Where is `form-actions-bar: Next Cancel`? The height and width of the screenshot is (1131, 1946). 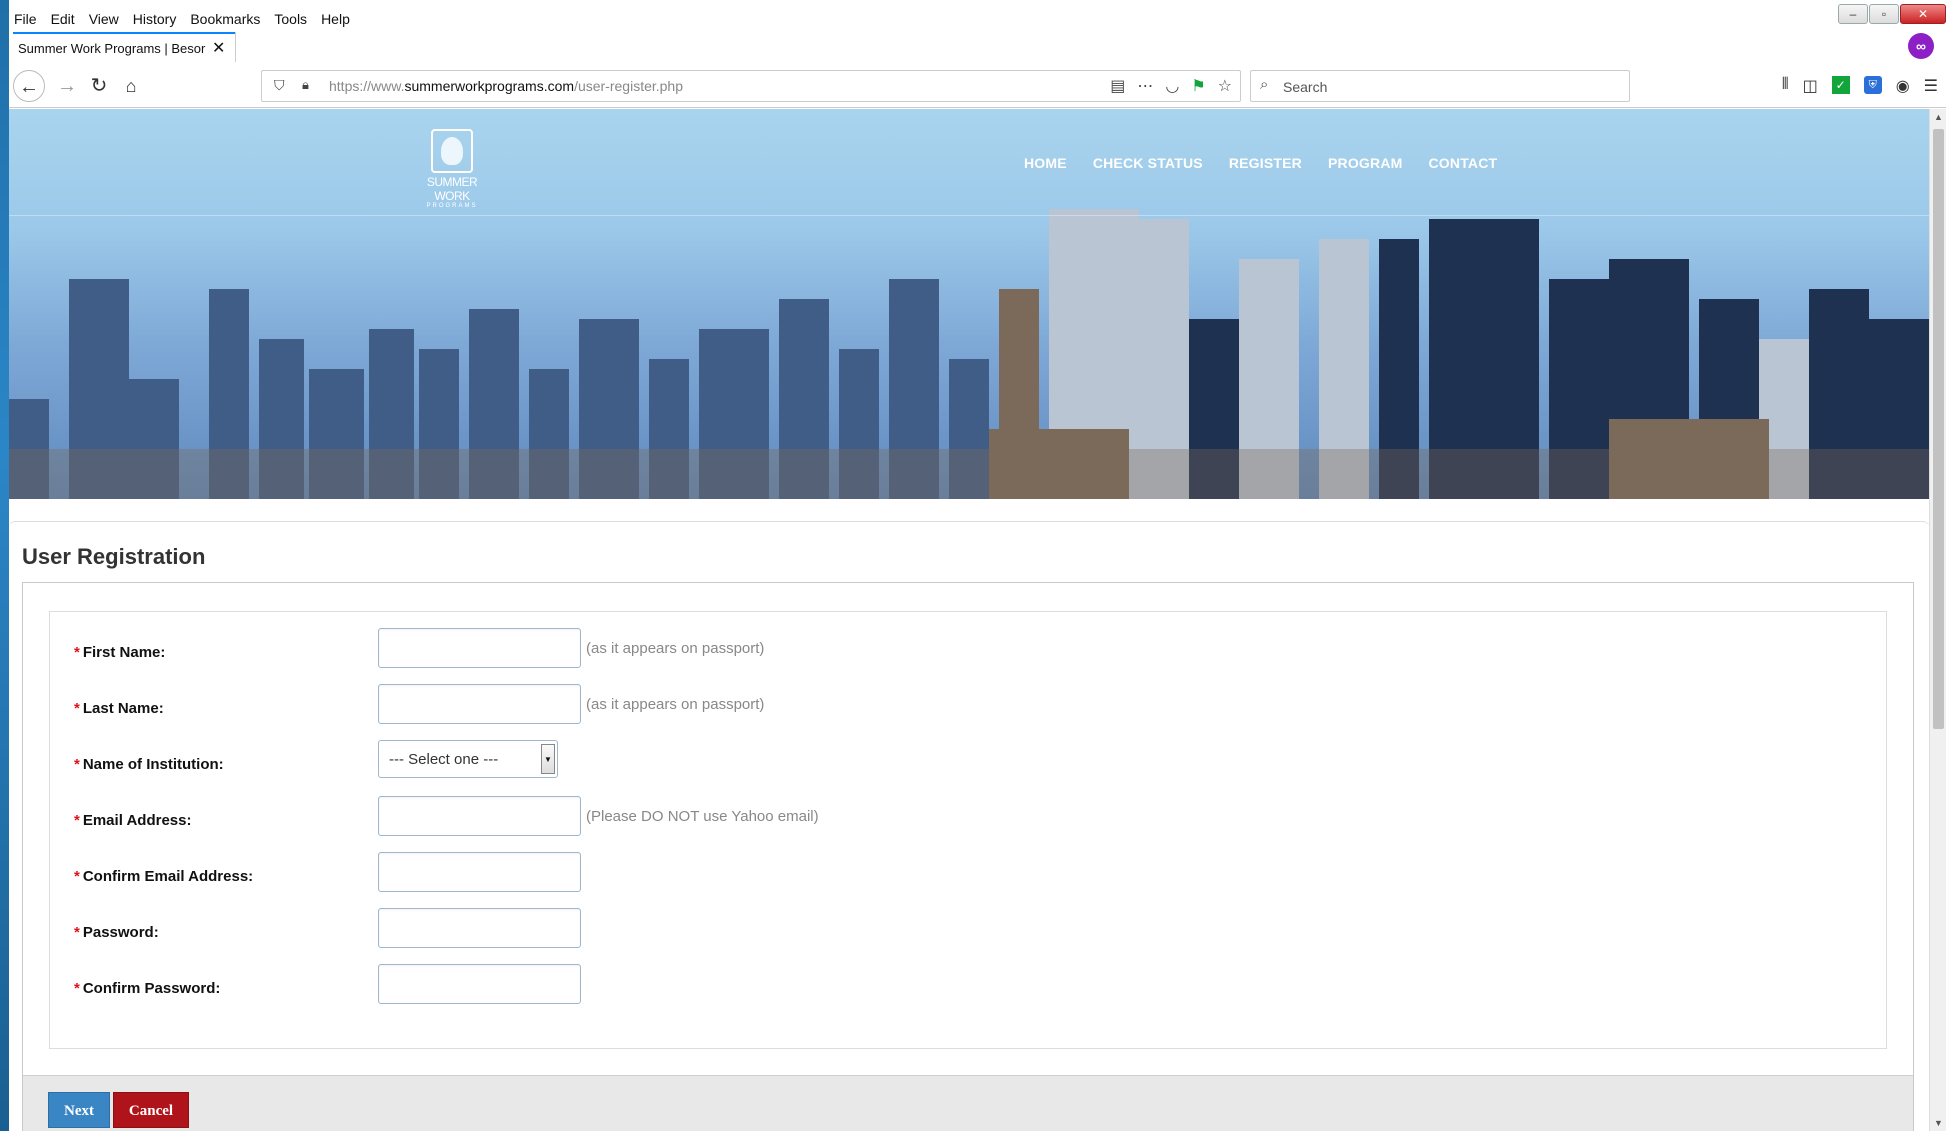 form-actions-bar: Next Cancel is located at coordinates (968, 1103).